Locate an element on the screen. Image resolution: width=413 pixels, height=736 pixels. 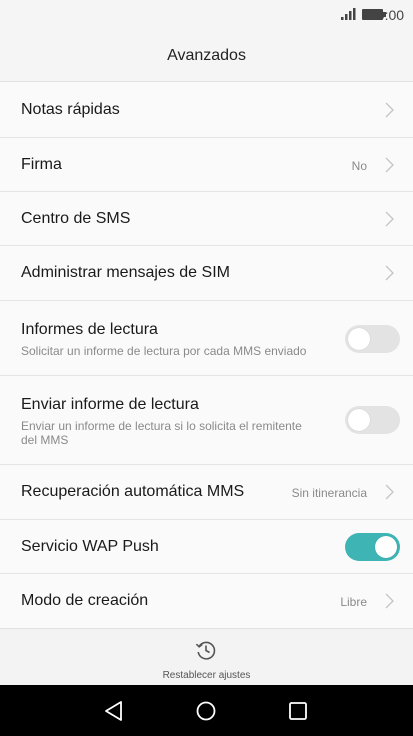
setting-label: Servicio WAP Push is located at coordinates (90, 546).